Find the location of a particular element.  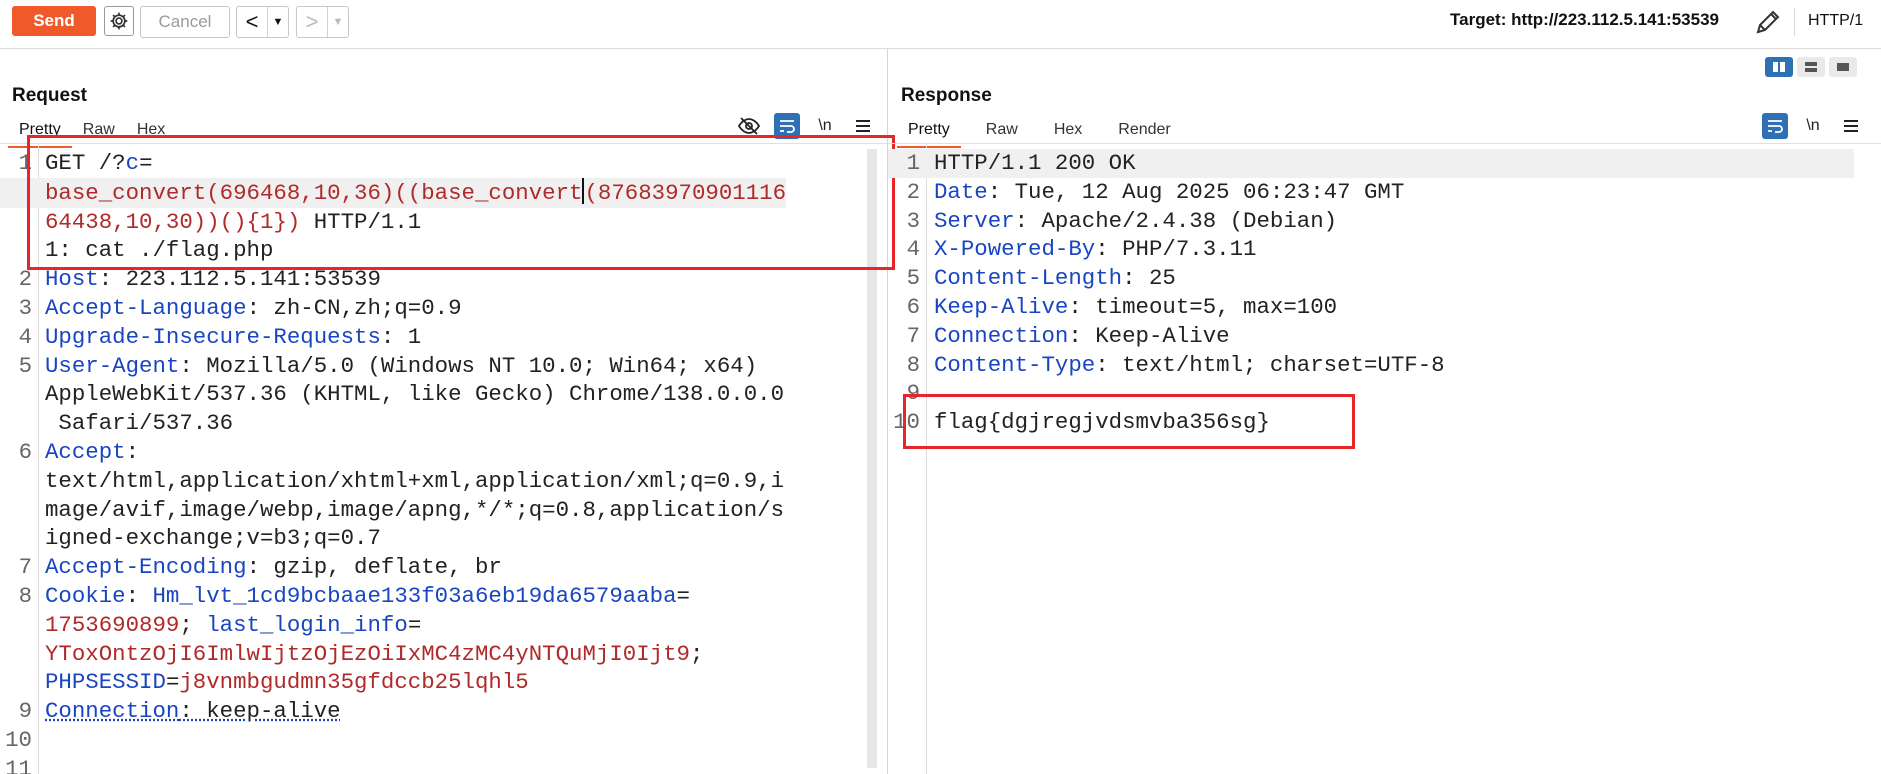

send-button: Send is located at coordinates (54, 21).